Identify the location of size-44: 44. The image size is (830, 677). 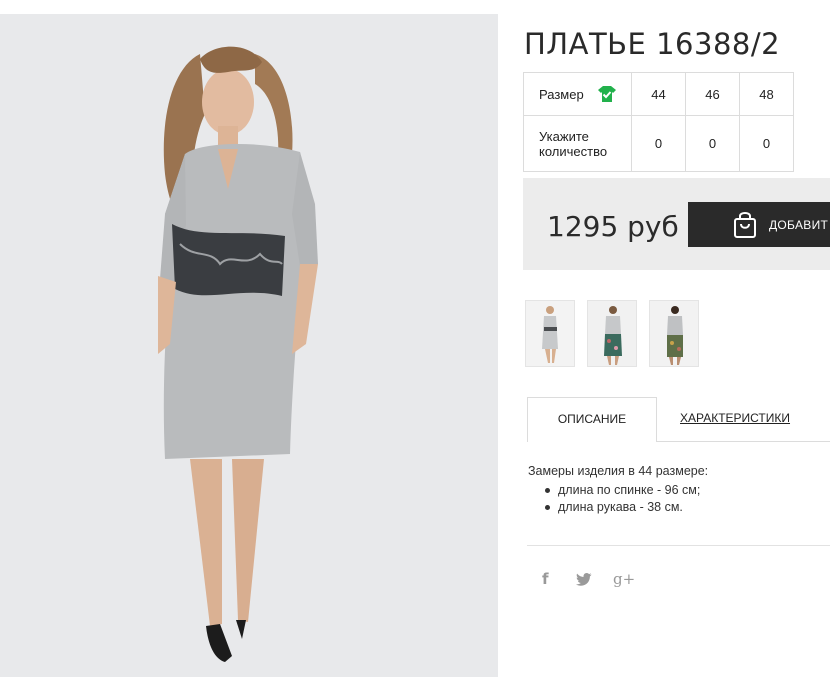
(658, 94).